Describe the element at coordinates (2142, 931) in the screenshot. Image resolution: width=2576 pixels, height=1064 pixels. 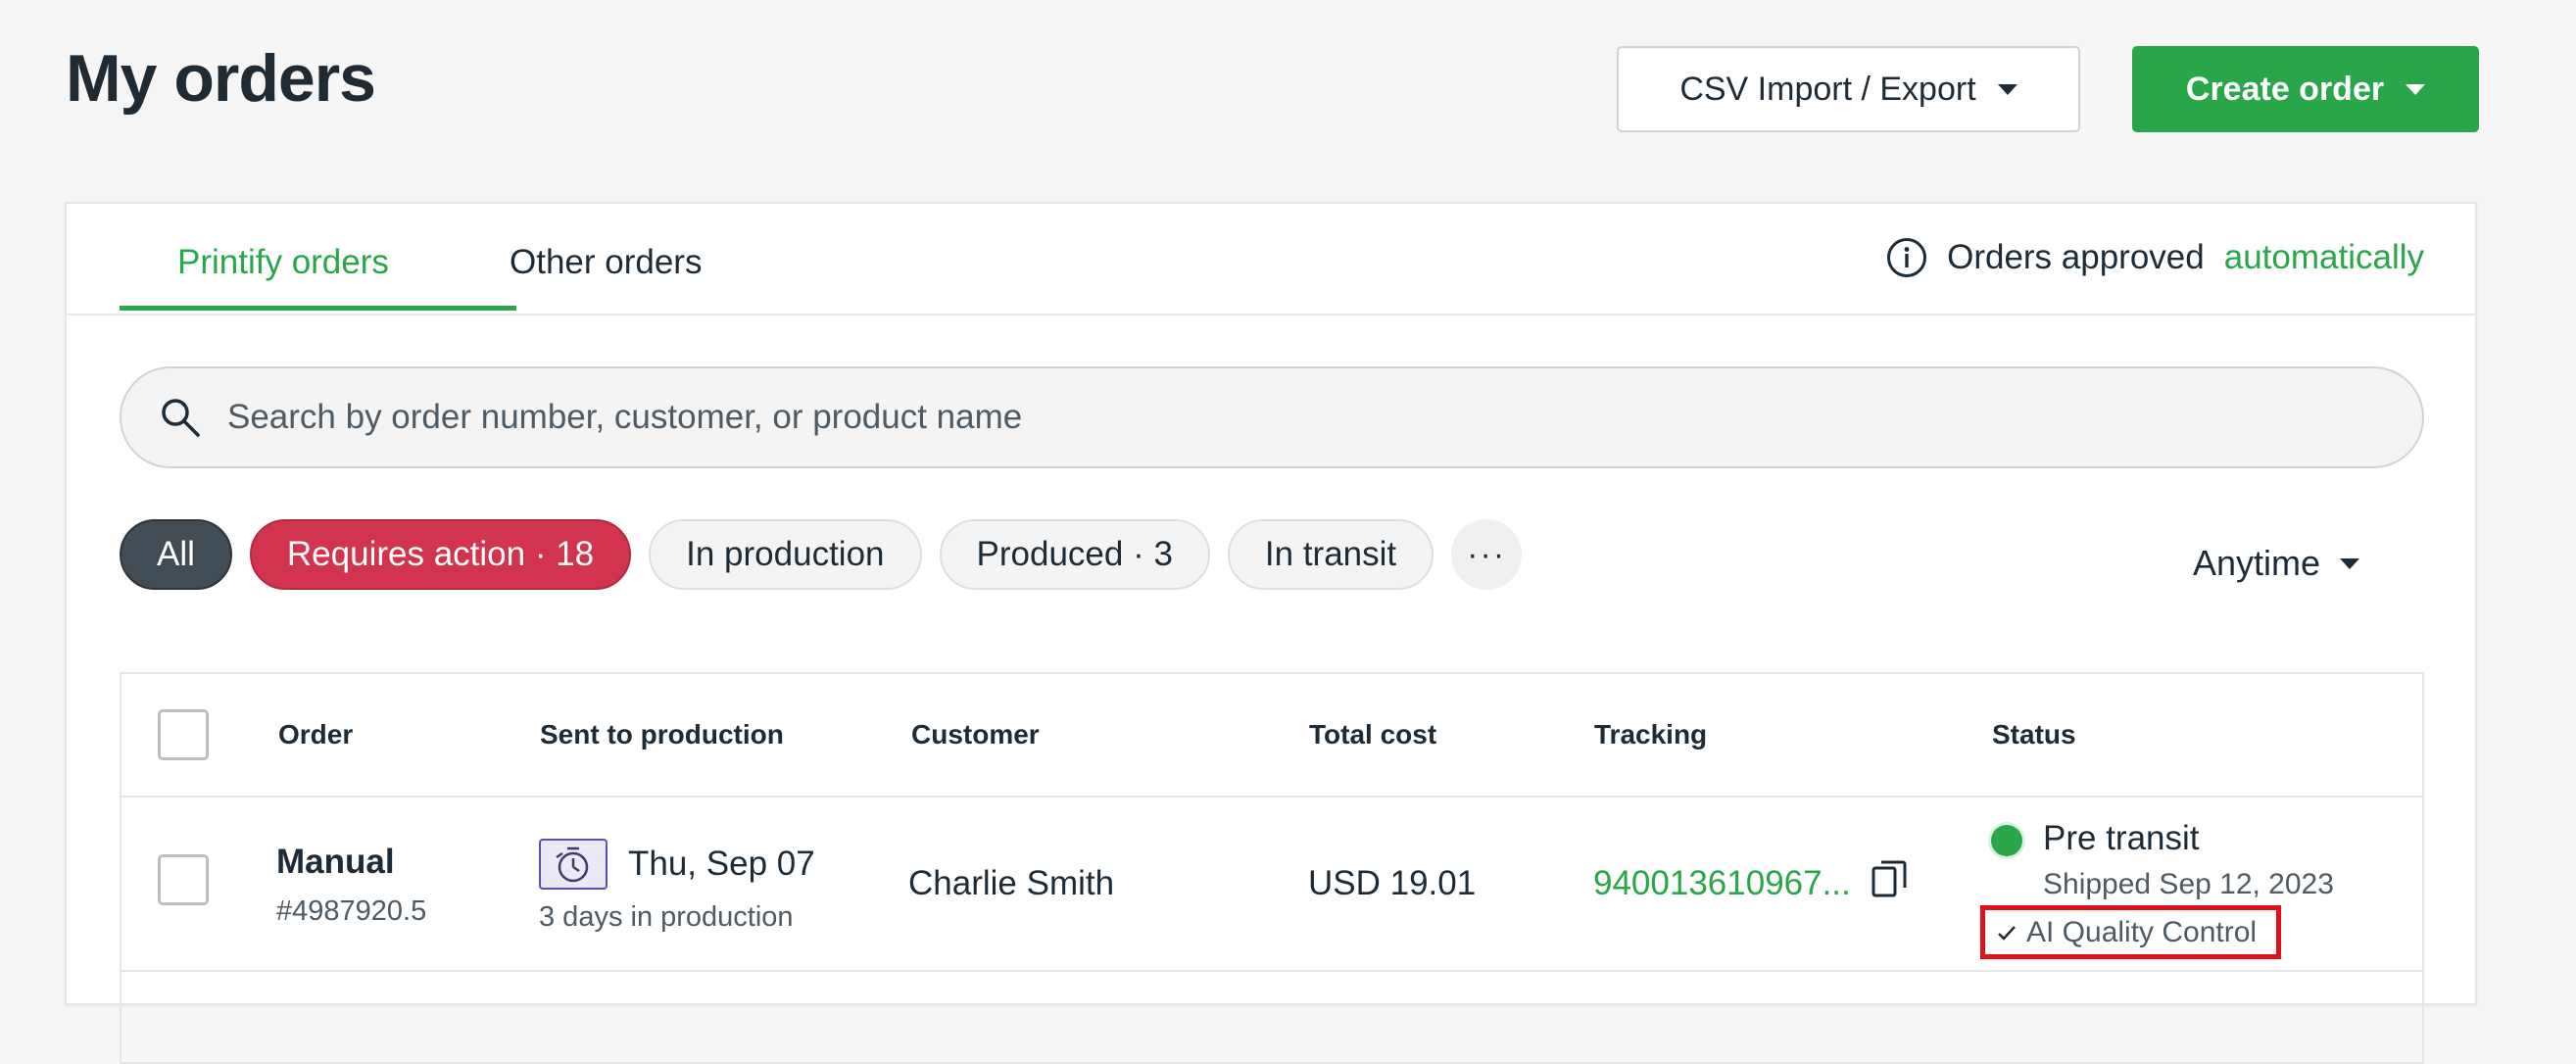
I see `ai-quality-control-label: AI Quality Control` at that location.